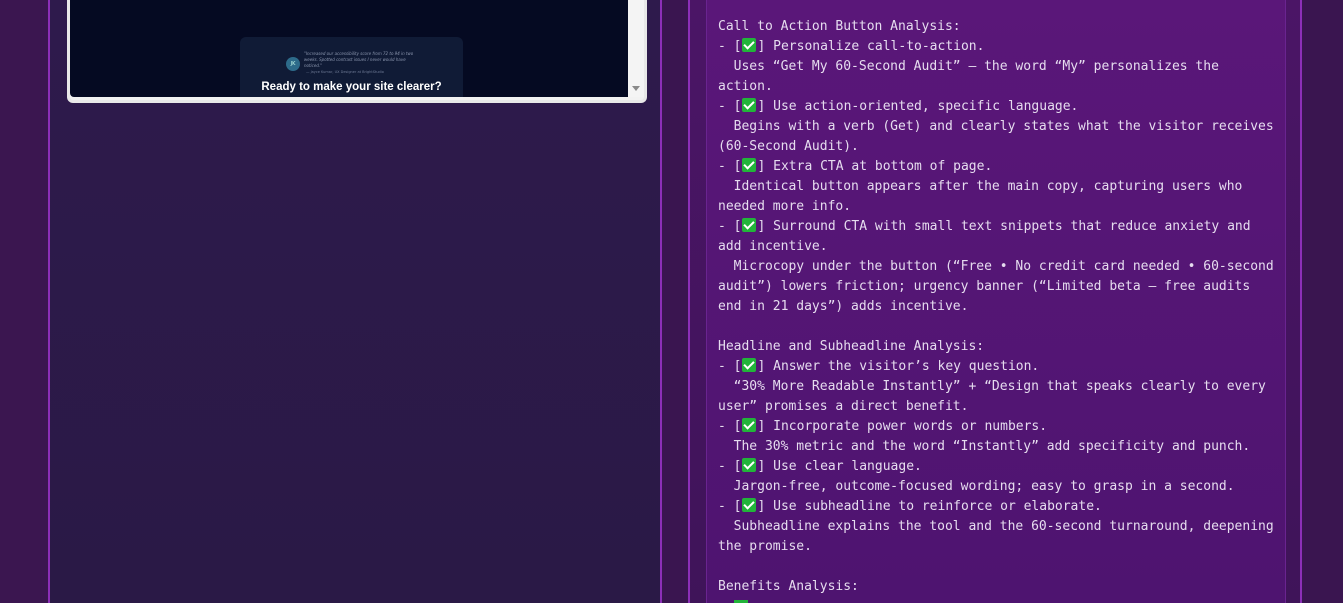 The width and height of the screenshot is (1343, 603). I want to click on analysis-line: action., so click(745, 86).